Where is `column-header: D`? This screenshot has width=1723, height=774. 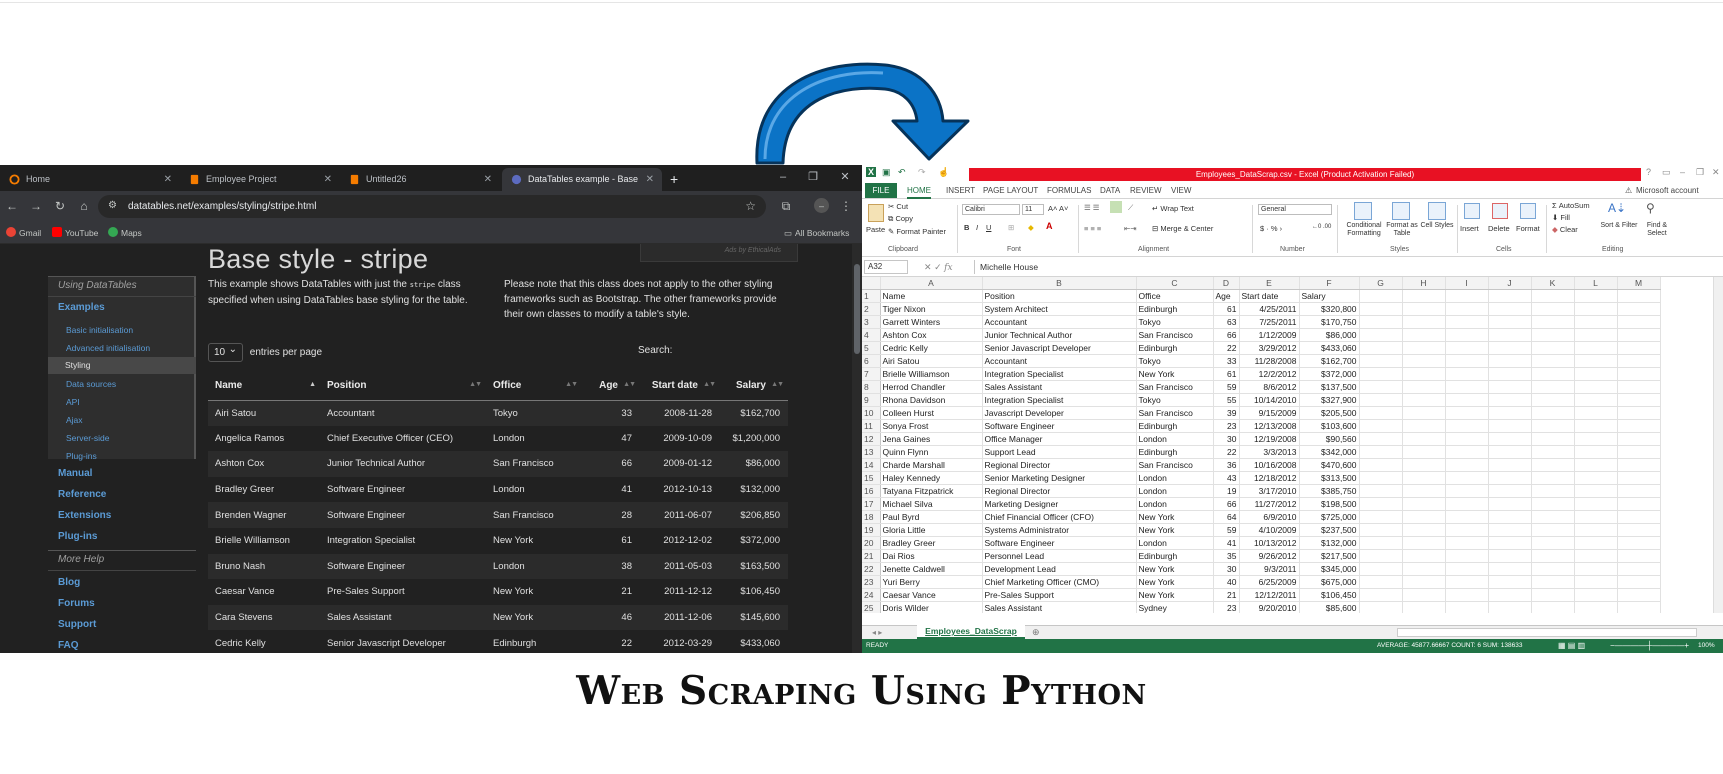
column-header: D is located at coordinates (1226, 283).